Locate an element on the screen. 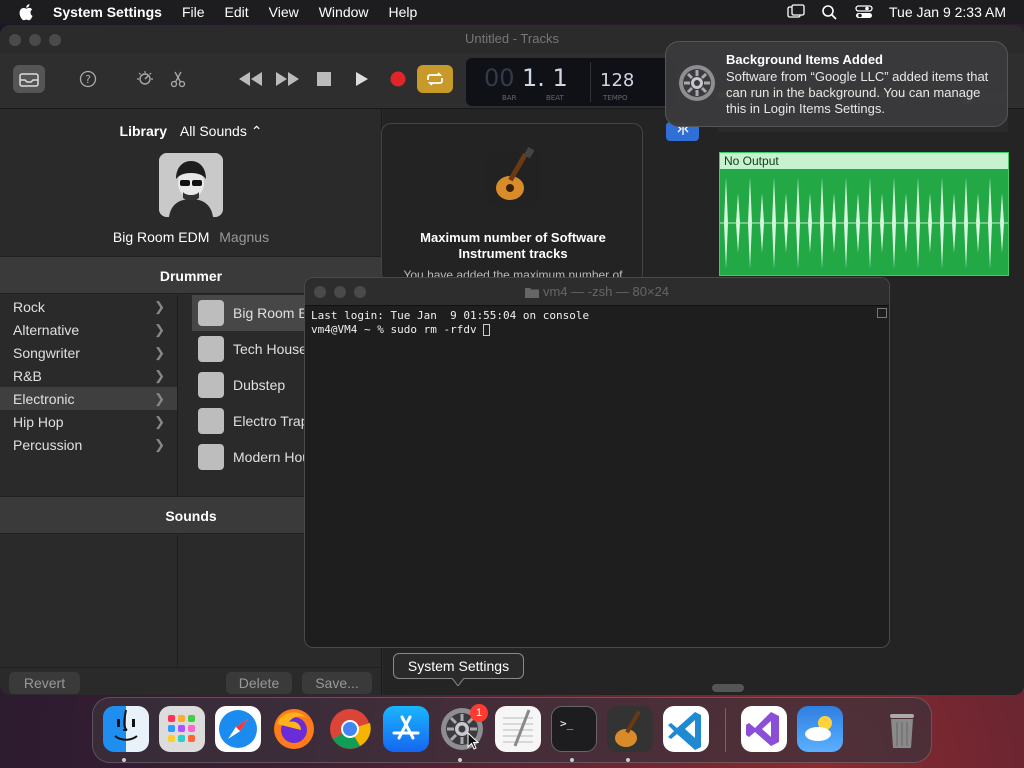  drummer-item: Modern Hou is located at coordinates (252, 457).